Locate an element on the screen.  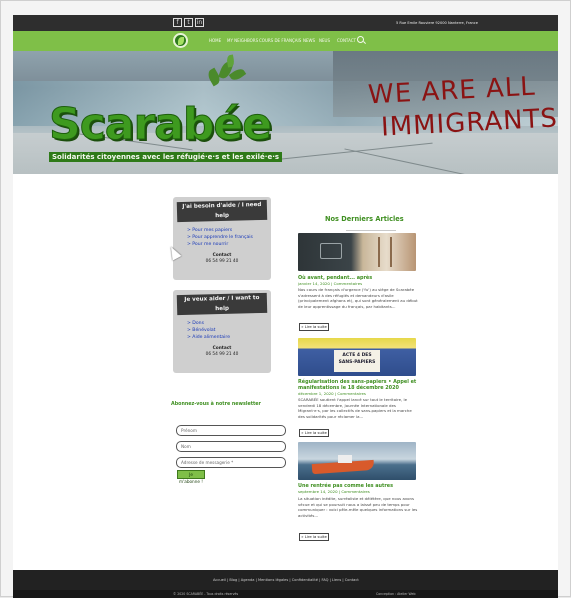
article-3-more-button: » Lire la suite is located at coordinates (314, 537).